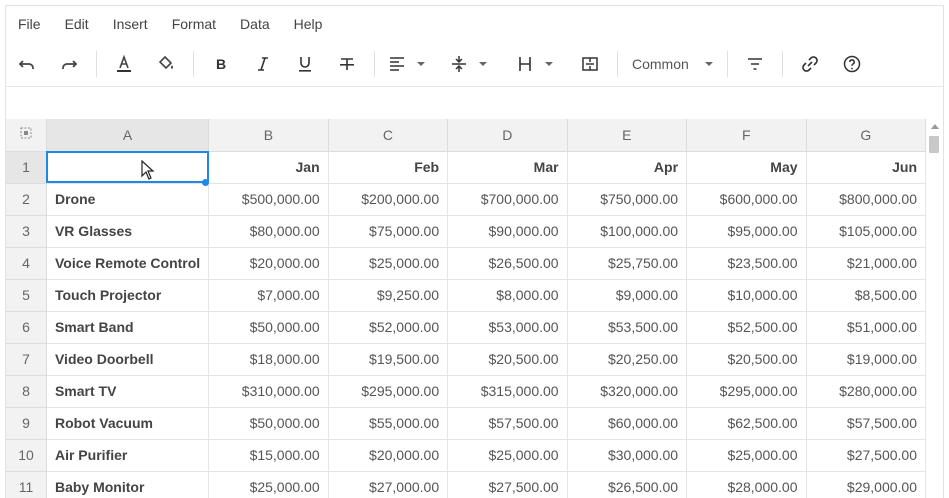  I want to click on grid-cell: $105,000.00, so click(866, 231).